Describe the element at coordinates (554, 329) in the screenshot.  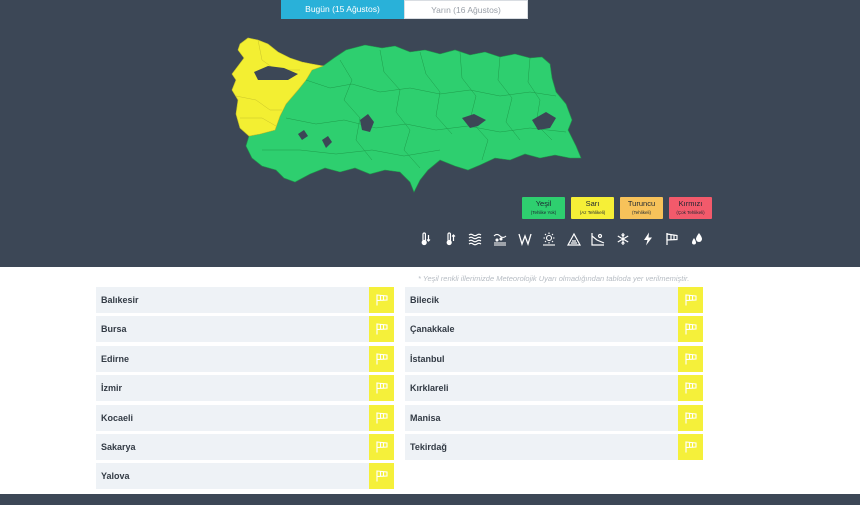
I see `province-row: Çanakkale` at that location.